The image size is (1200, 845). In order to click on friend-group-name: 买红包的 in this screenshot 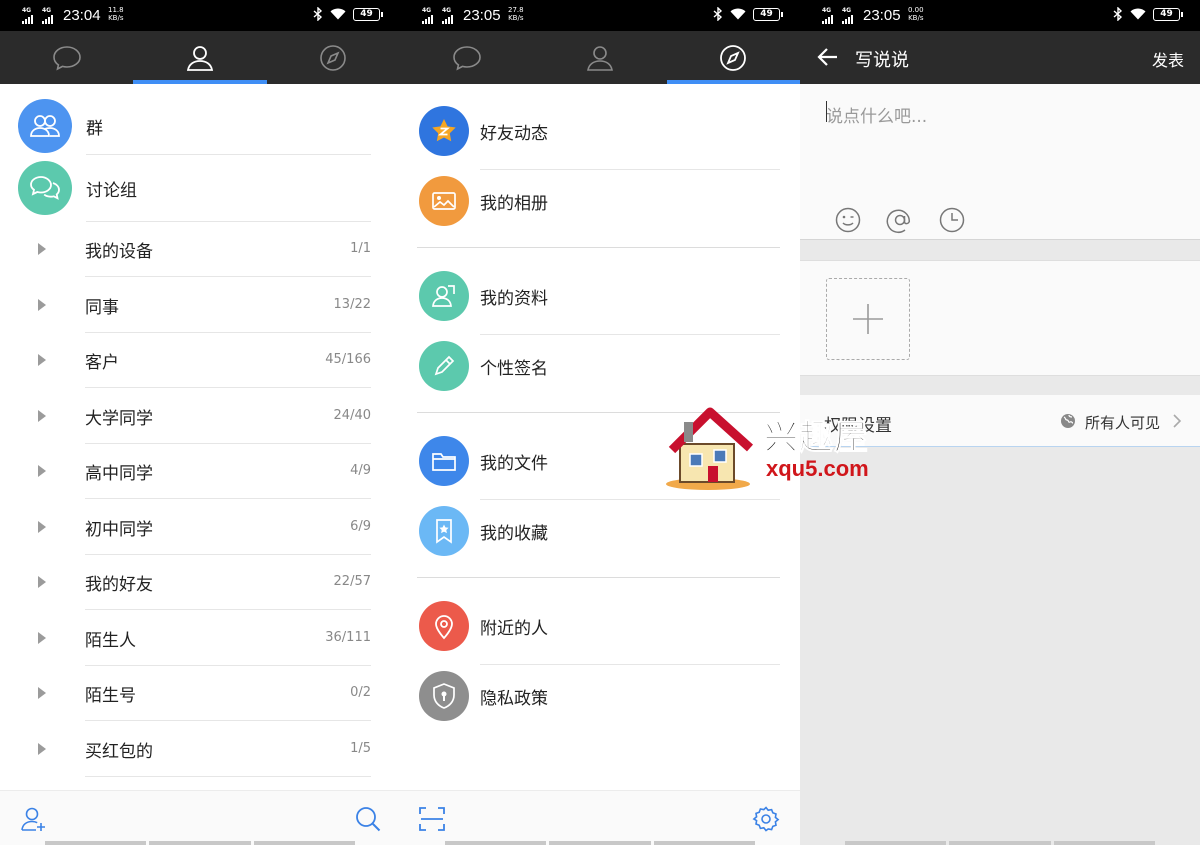, I will do `click(119, 751)`.